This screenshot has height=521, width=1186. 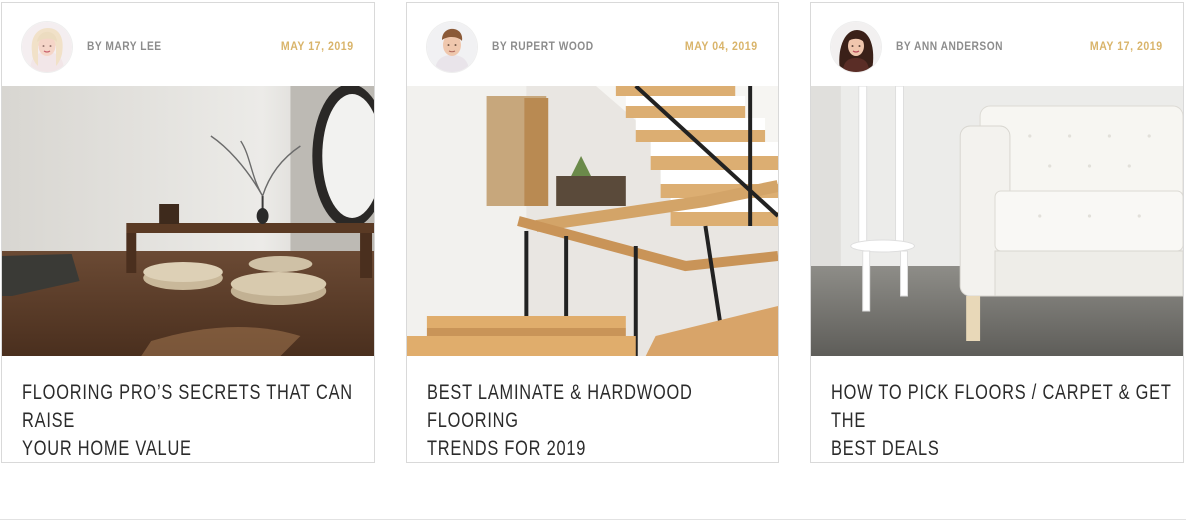 What do you see at coordinates (949, 46) in the screenshot?
I see `post-author: BY ANN ANDERSON` at bounding box center [949, 46].